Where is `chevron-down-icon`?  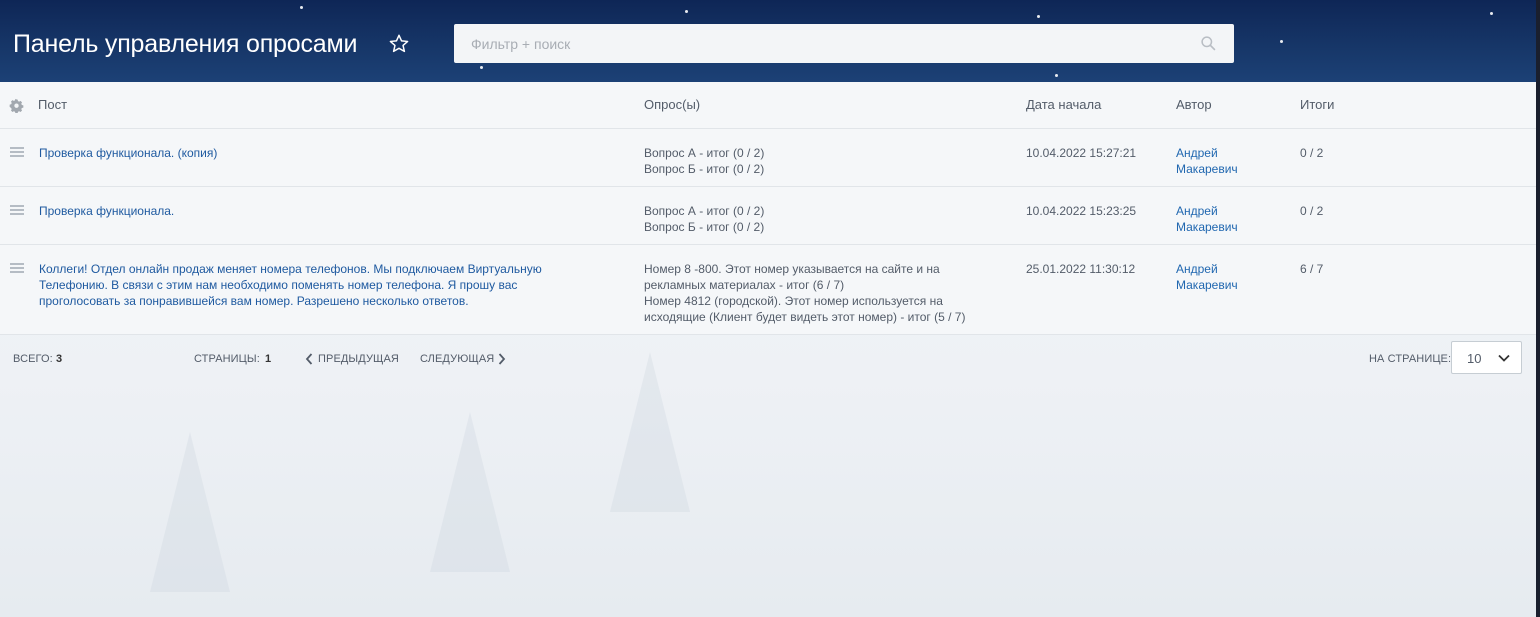
chevron-down-icon is located at coordinates (1504, 358).